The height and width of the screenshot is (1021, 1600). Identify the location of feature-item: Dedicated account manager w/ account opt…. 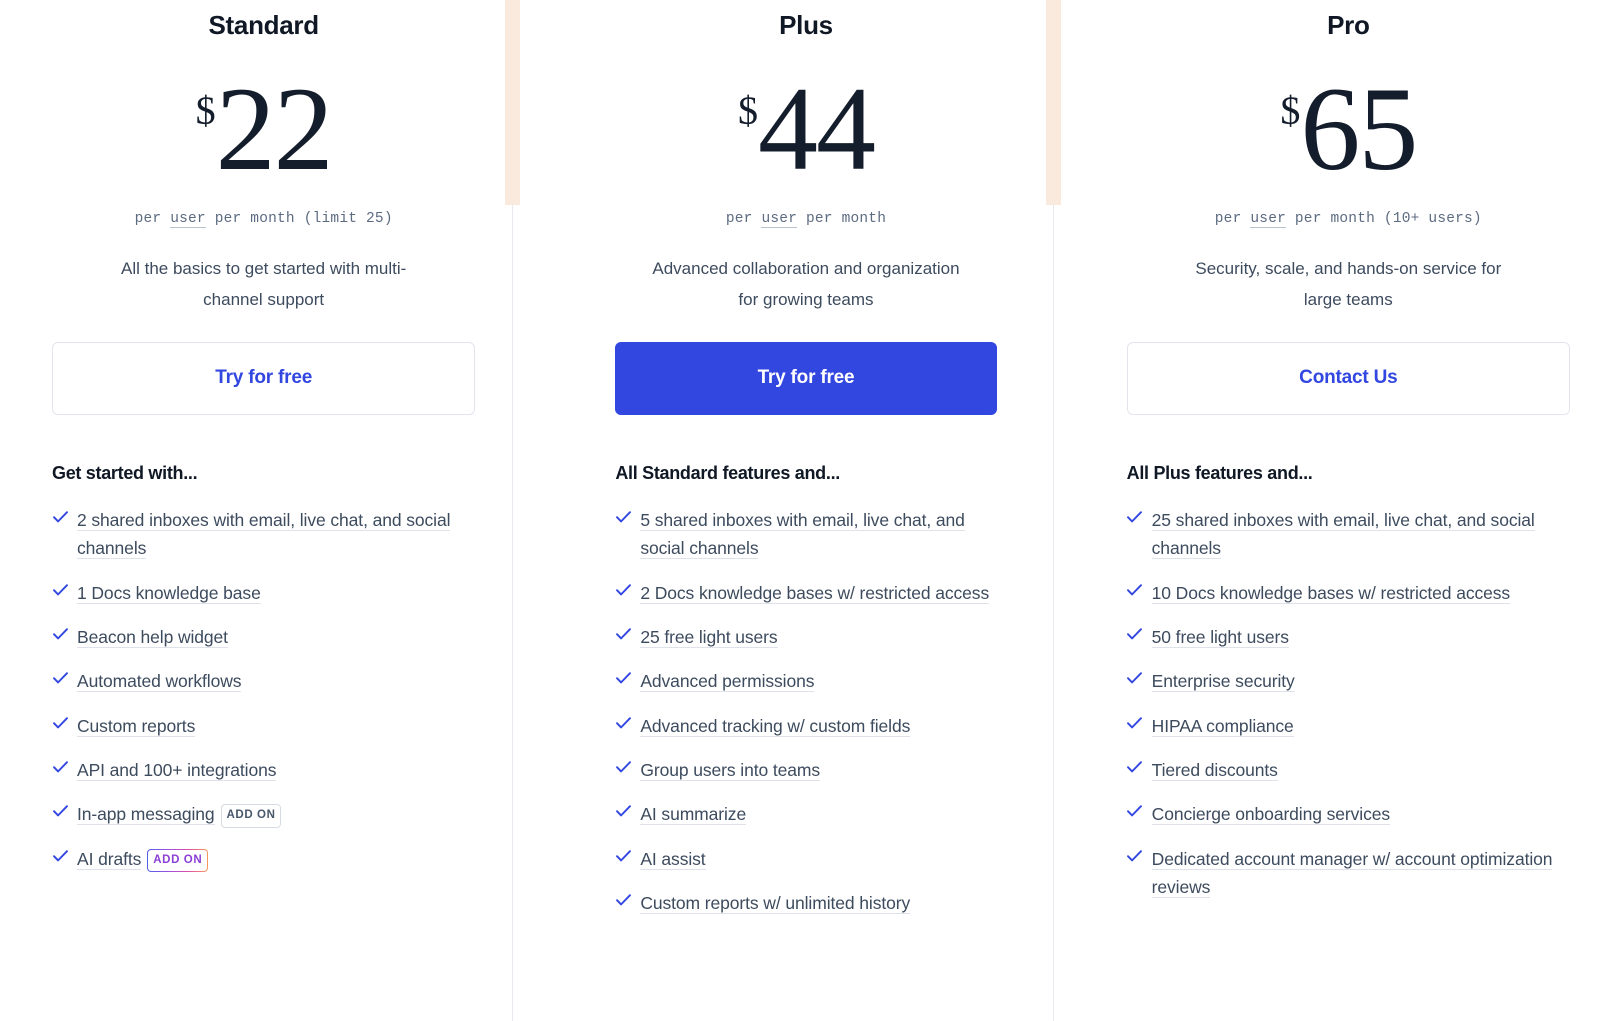
(1348, 873).